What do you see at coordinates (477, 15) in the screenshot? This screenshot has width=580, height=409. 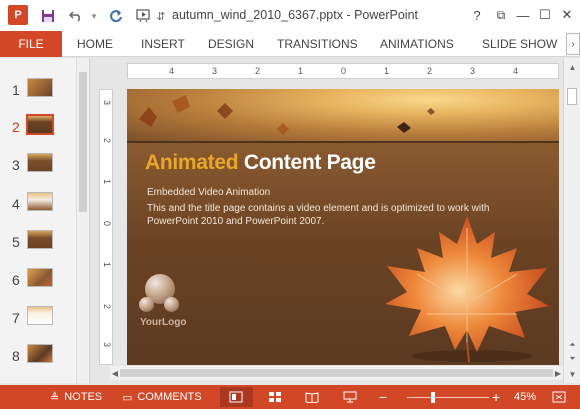 I see `help-button: ?` at bounding box center [477, 15].